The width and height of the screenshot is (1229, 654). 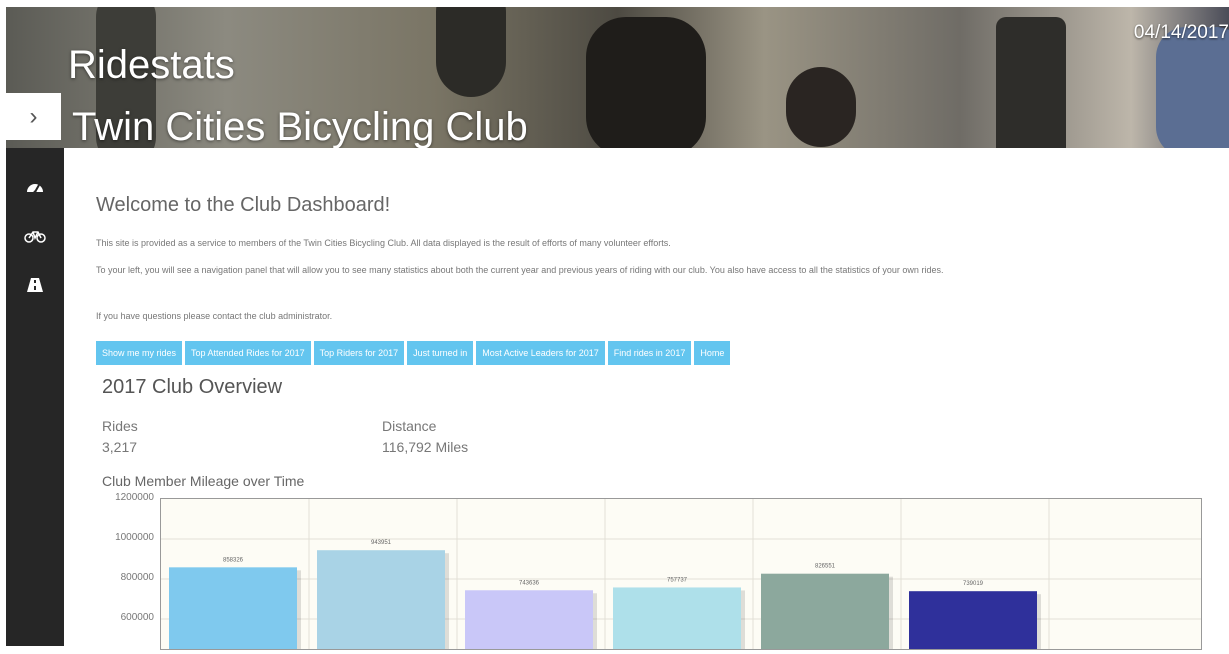 What do you see at coordinates (137, 577) in the screenshot?
I see `y-tick-label: 800000` at bounding box center [137, 577].